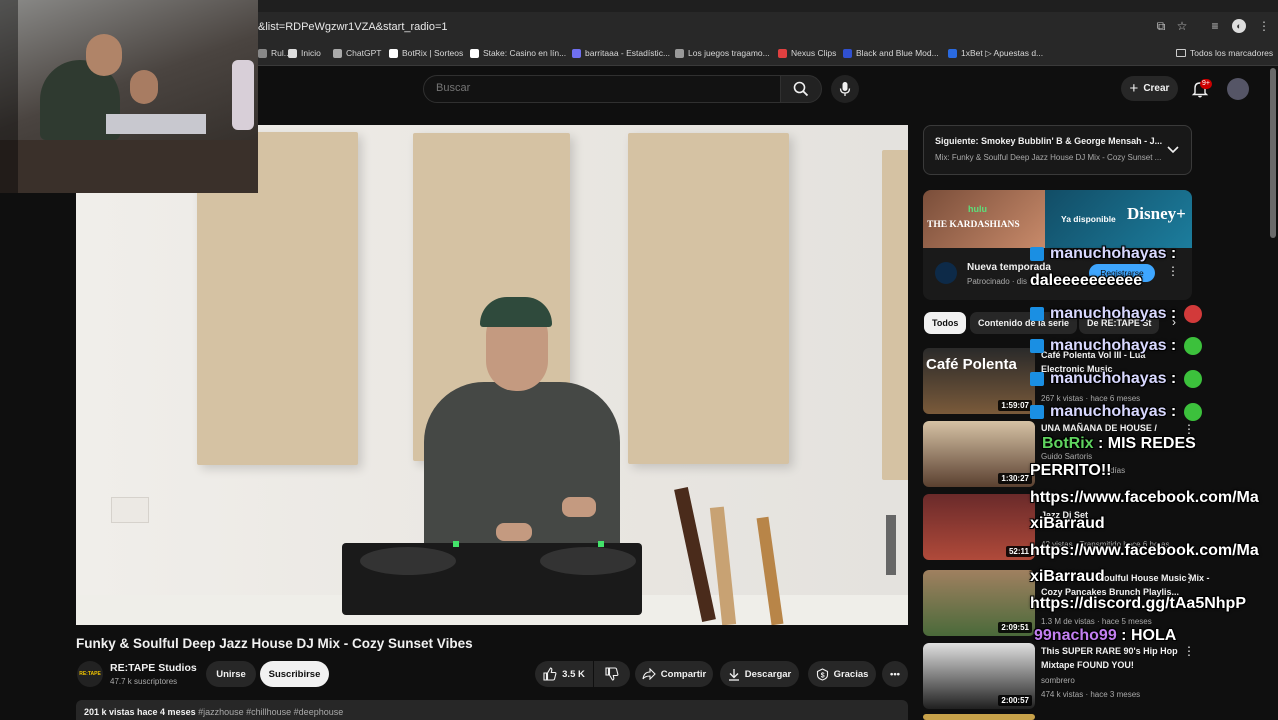  What do you see at coordinates (851, 674) in the screenshot?
I see `thanks-label: Gracias` at bounding box center [851, 674].